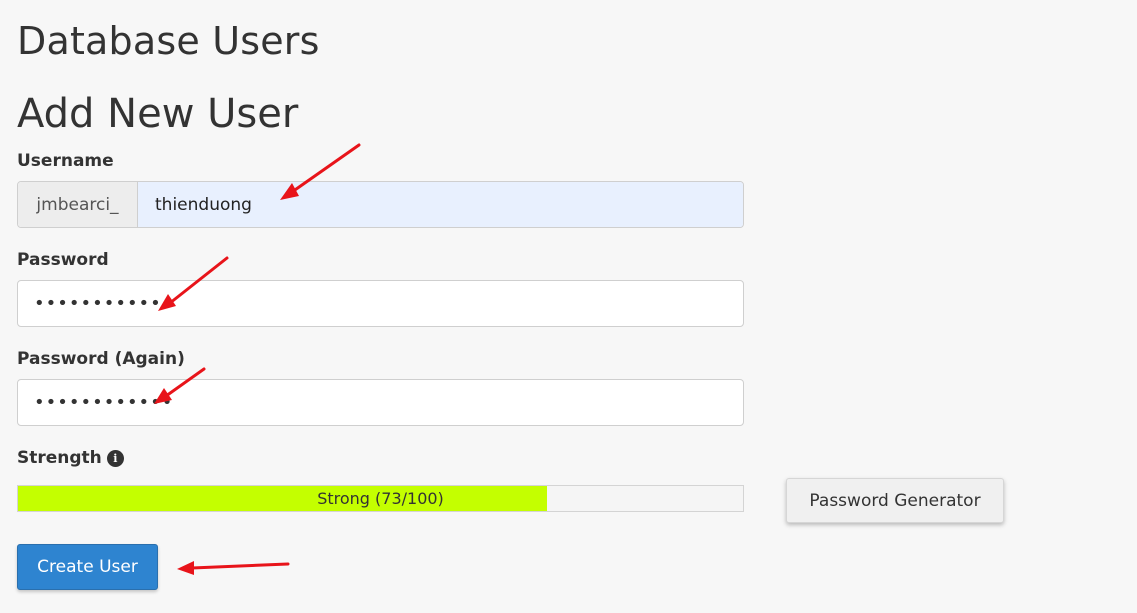  What do you see at coordinates (63, 260) in the screenshot?
I see `password-label: Password` at bounding box center [63, 260].